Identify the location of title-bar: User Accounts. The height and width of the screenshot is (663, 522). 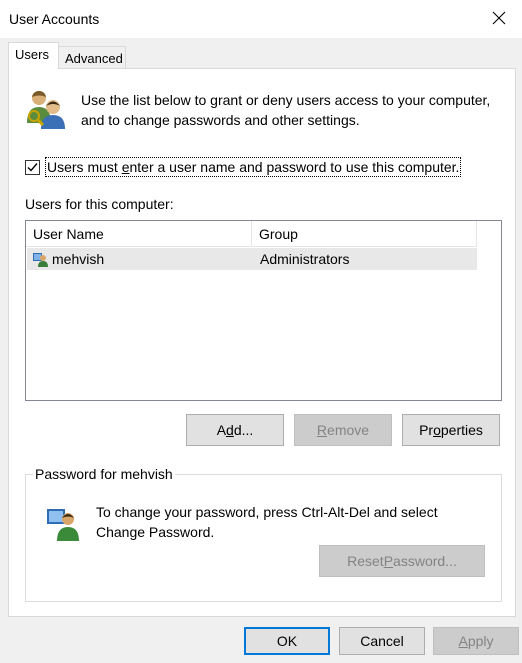
(261, 19).